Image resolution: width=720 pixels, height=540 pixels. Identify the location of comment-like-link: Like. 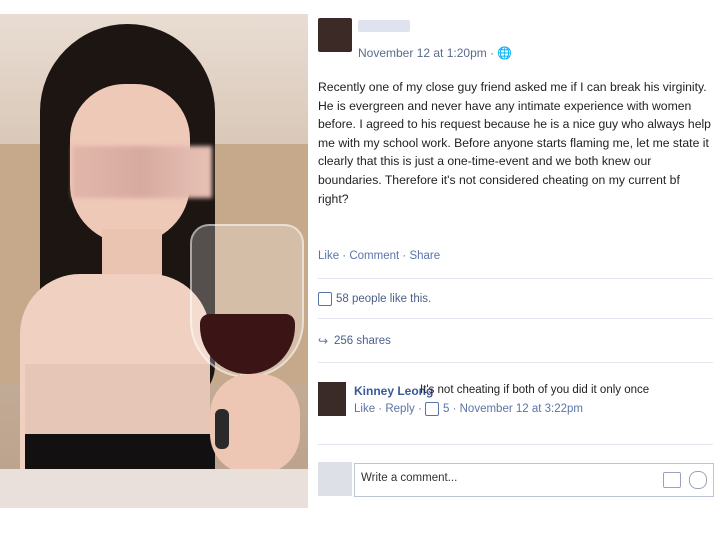
(364, 409).